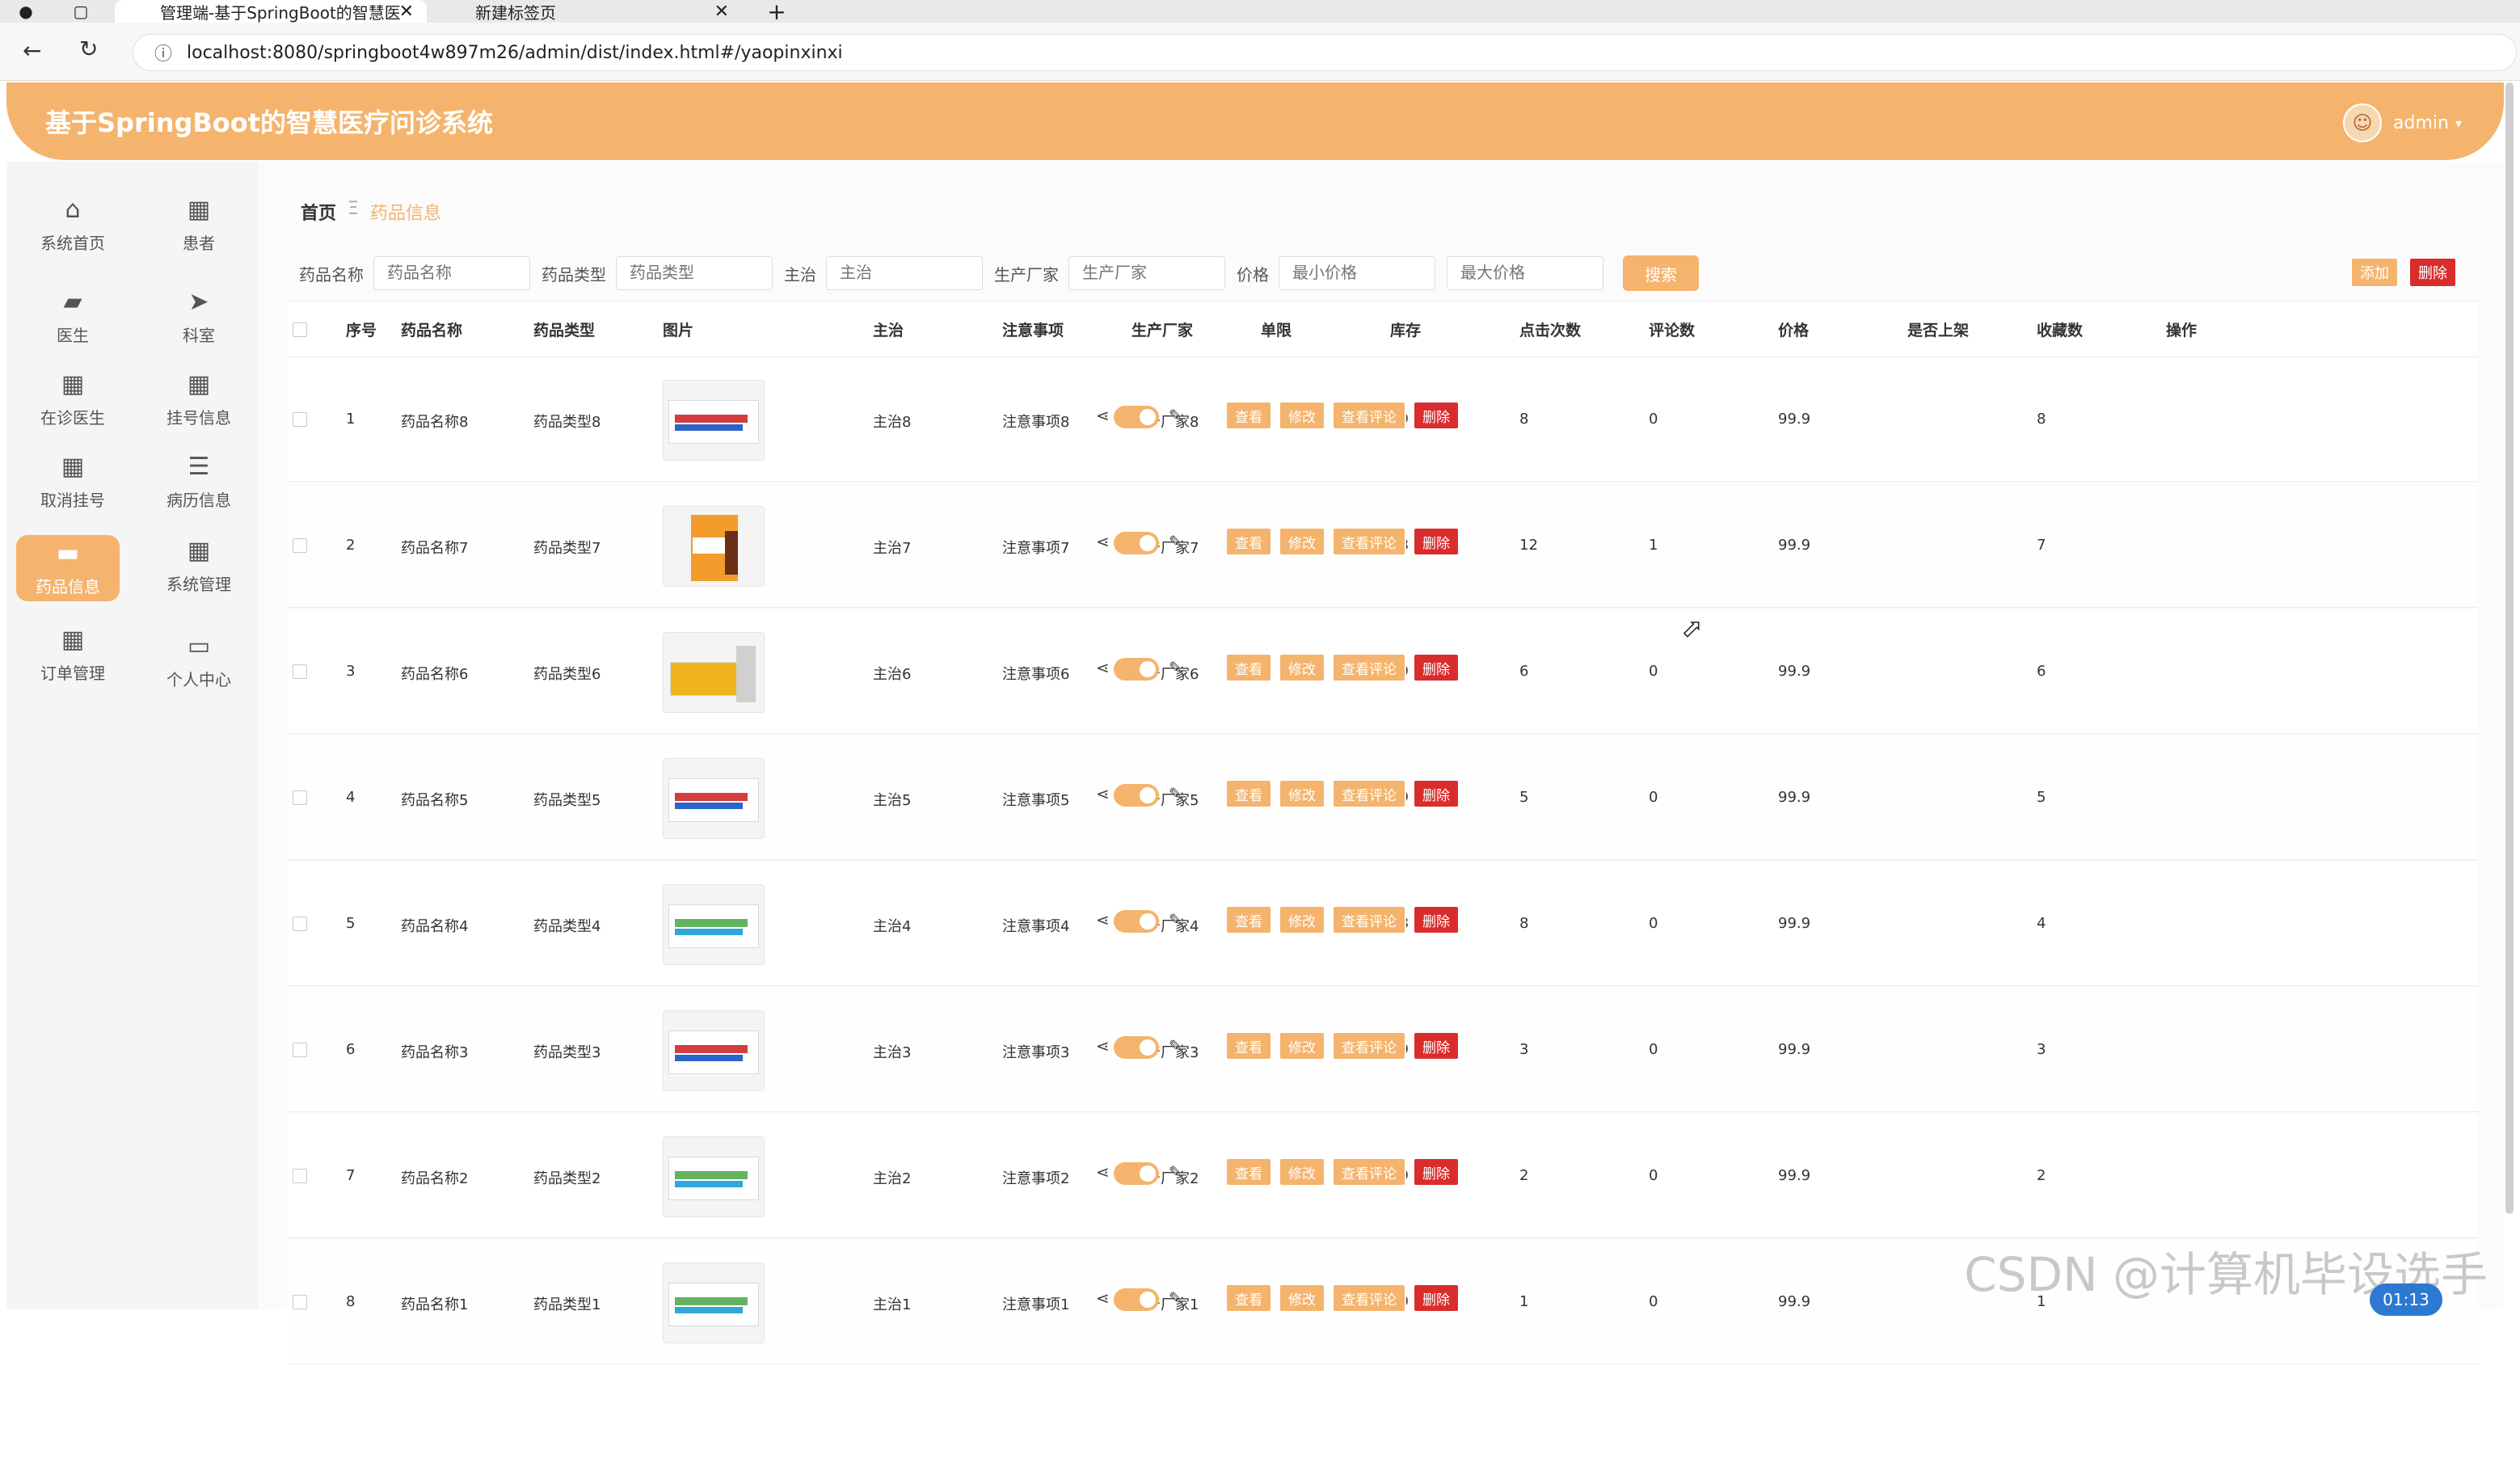 The width and height of the screenshot is (2520, 1471). I want to click on main-input, so click(904, 273).